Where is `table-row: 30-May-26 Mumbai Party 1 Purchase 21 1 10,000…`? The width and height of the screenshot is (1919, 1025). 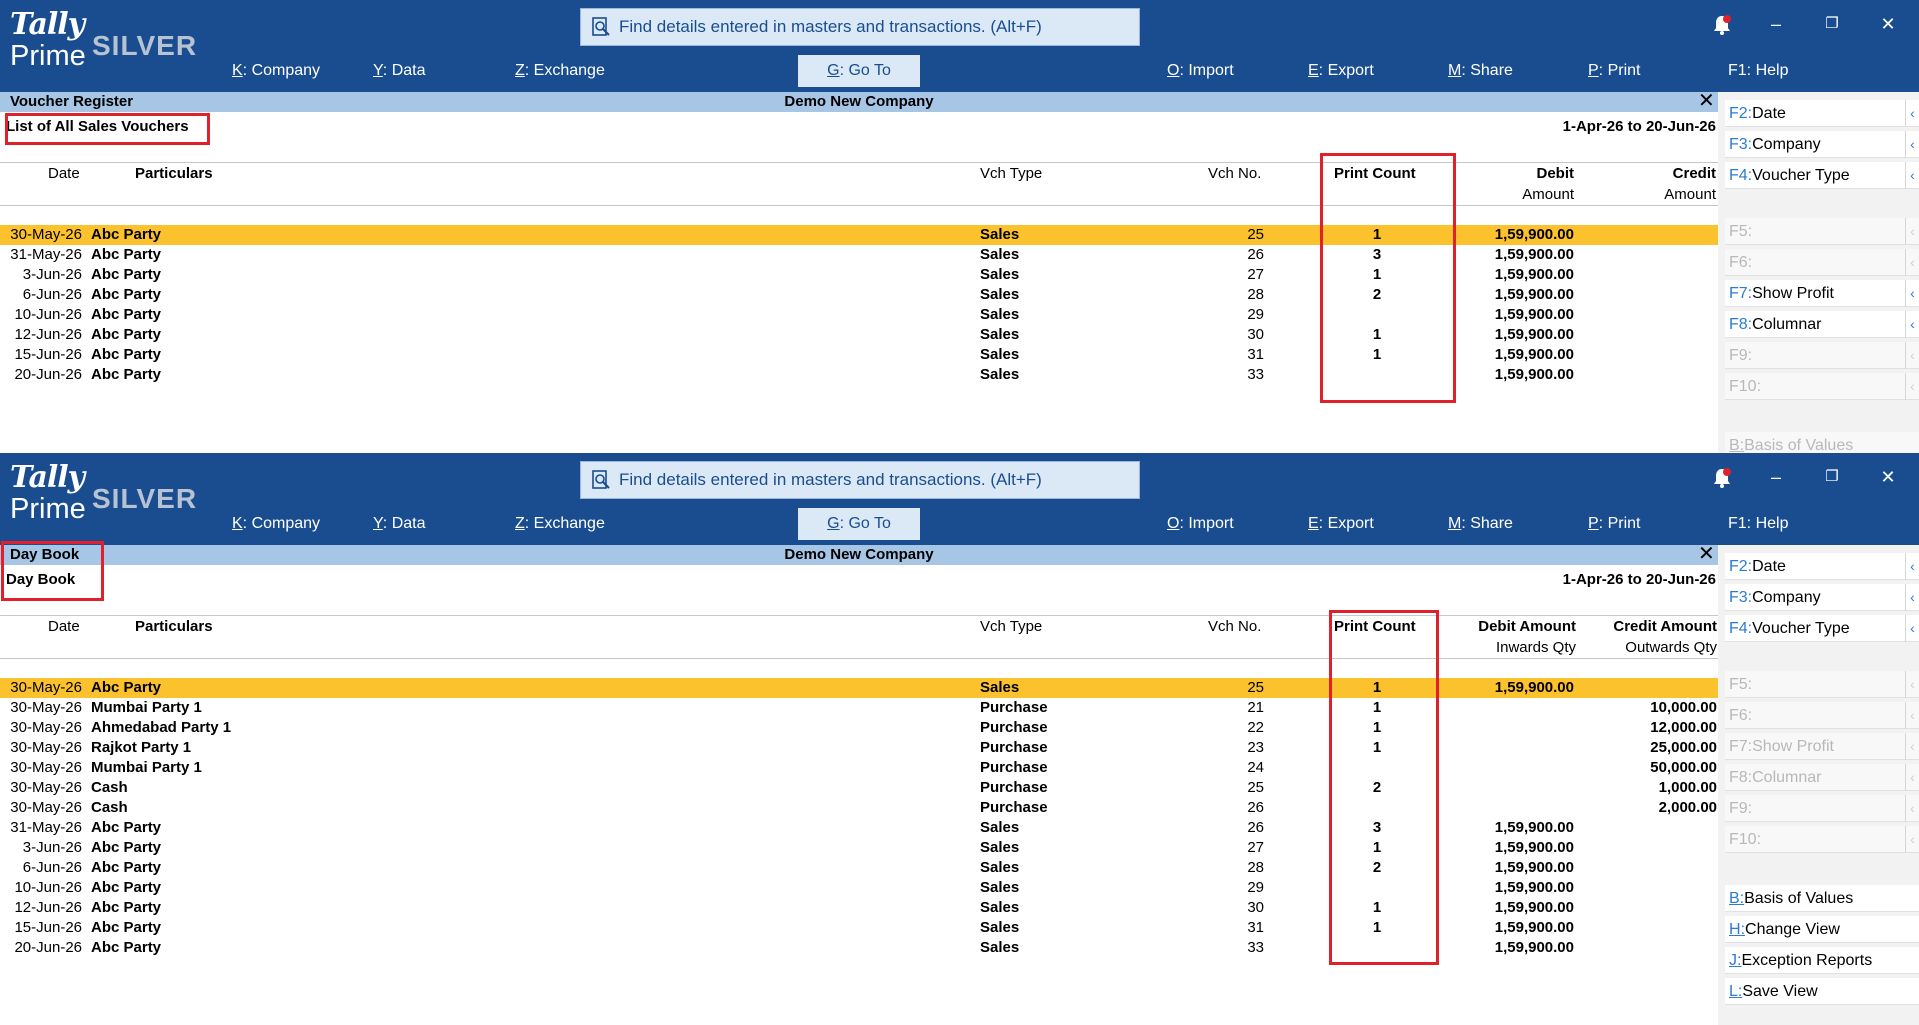 table-row: 30-May-26 Mumbai Party 1 Purchase 21 1 10,000… is located at coordinates (859, 708).